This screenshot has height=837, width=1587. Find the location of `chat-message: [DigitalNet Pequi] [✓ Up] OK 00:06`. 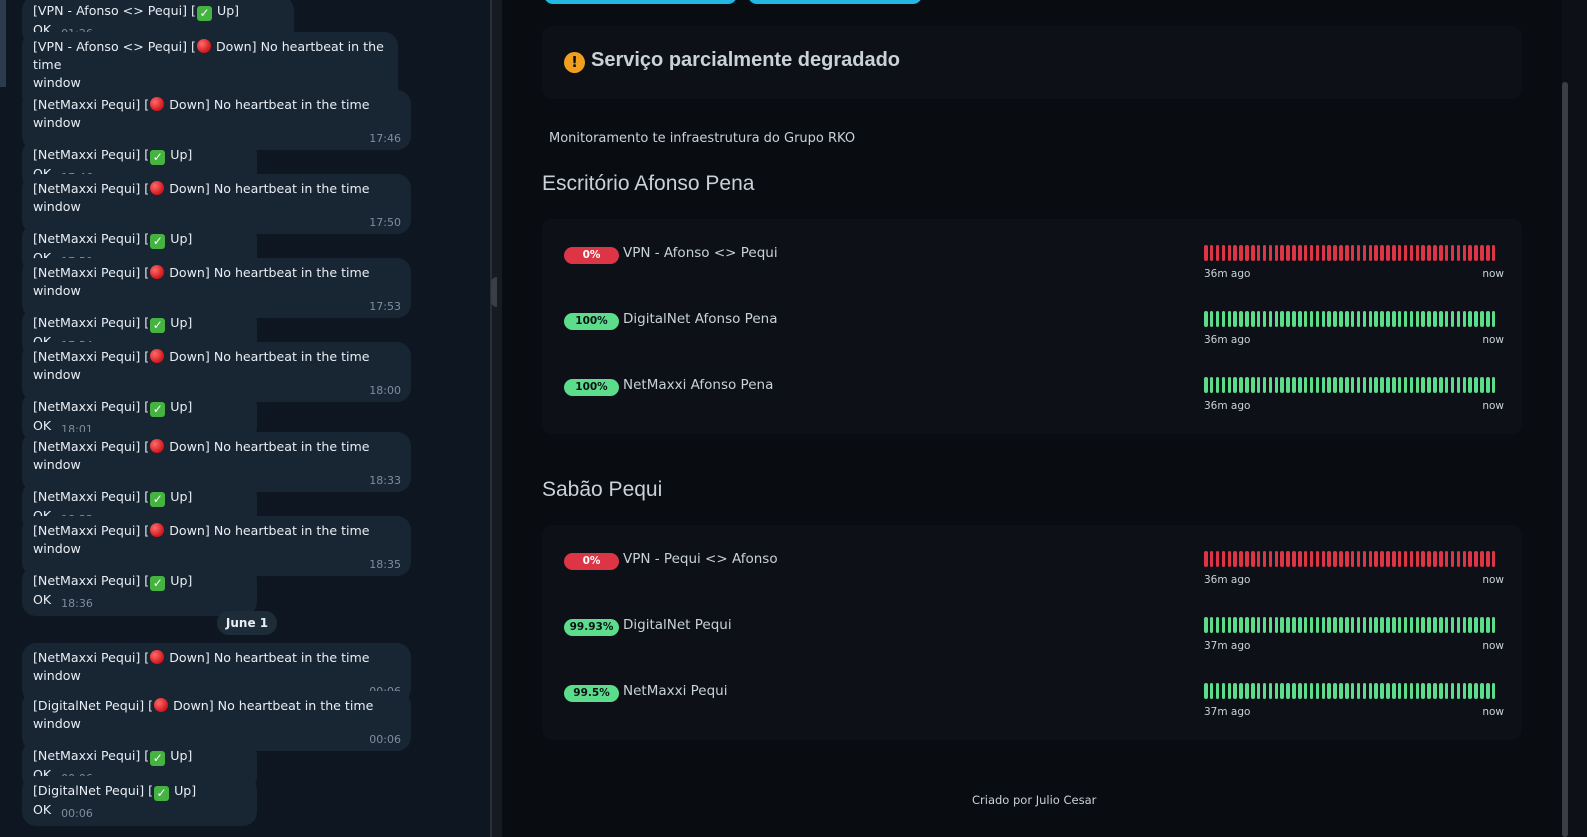

chat-message: [DigitalNet Pequi] [✓ Up] OK 00:06 is located at coordinates (139, 801).